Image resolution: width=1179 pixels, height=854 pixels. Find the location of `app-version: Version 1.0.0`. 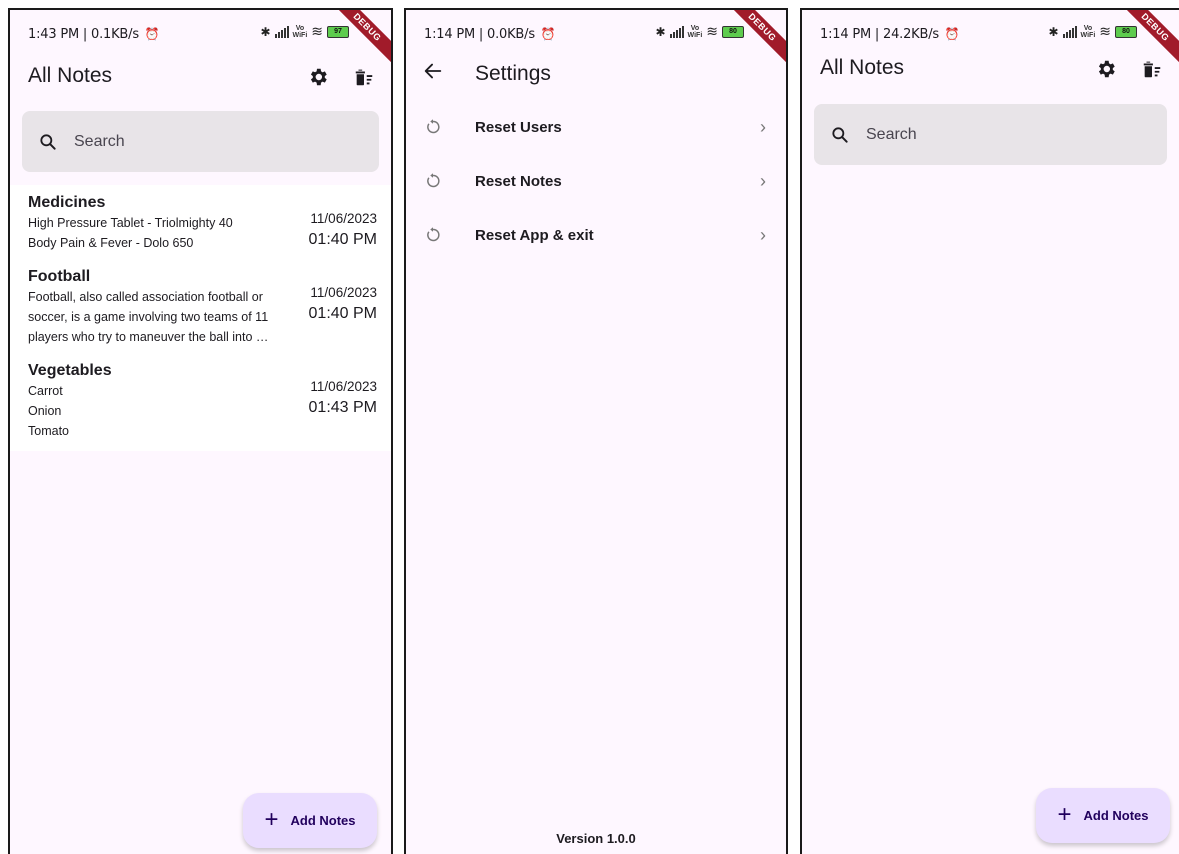

app-version: Version 1.0.0 is located at coordinates (596, 838).